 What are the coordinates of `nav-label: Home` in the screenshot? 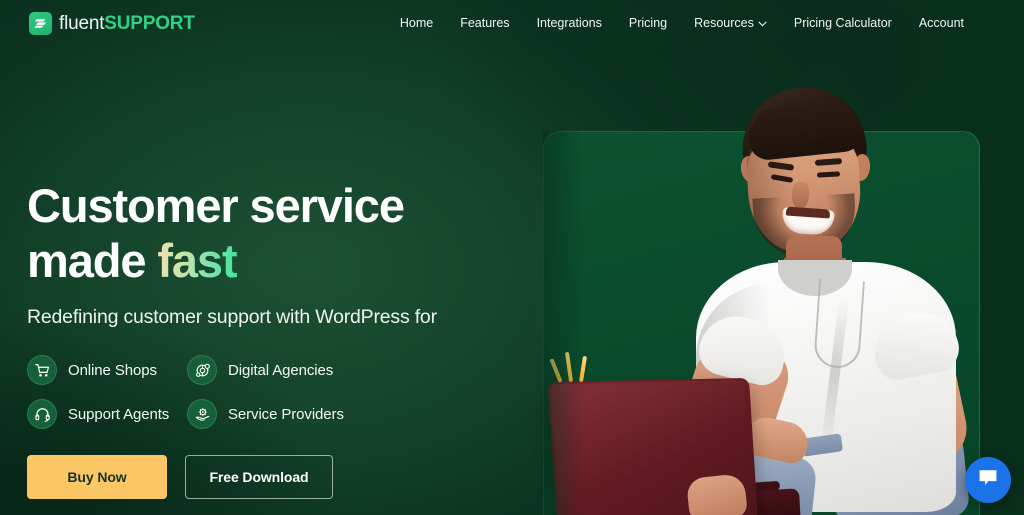 It's located at (416, 22).